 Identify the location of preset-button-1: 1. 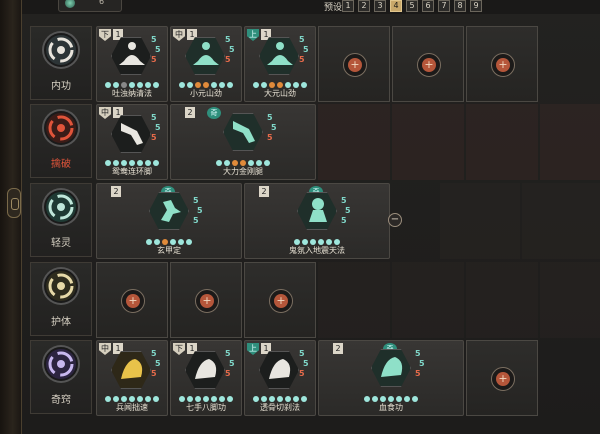
(348, 6).